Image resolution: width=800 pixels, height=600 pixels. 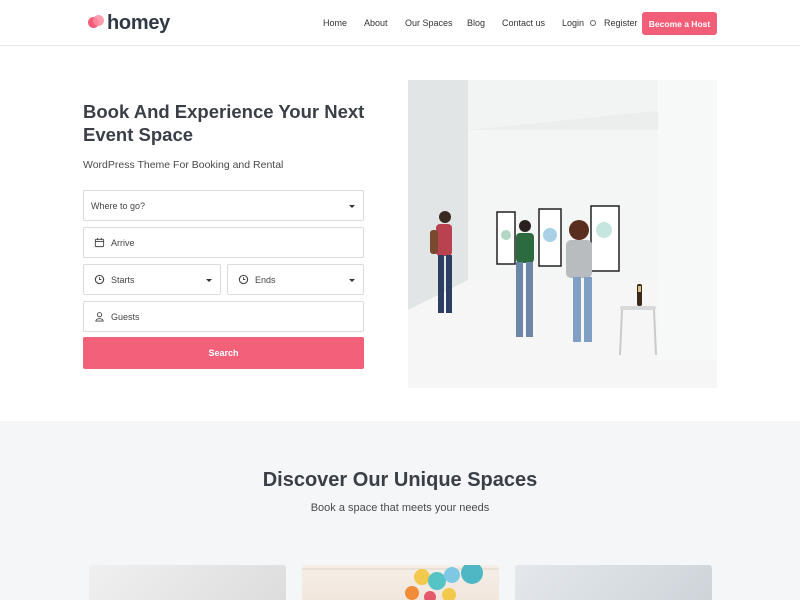 What do you see at coordinates (99, 317) in the screenshot?
I see `person-icon` at bounding box center [99, 317].